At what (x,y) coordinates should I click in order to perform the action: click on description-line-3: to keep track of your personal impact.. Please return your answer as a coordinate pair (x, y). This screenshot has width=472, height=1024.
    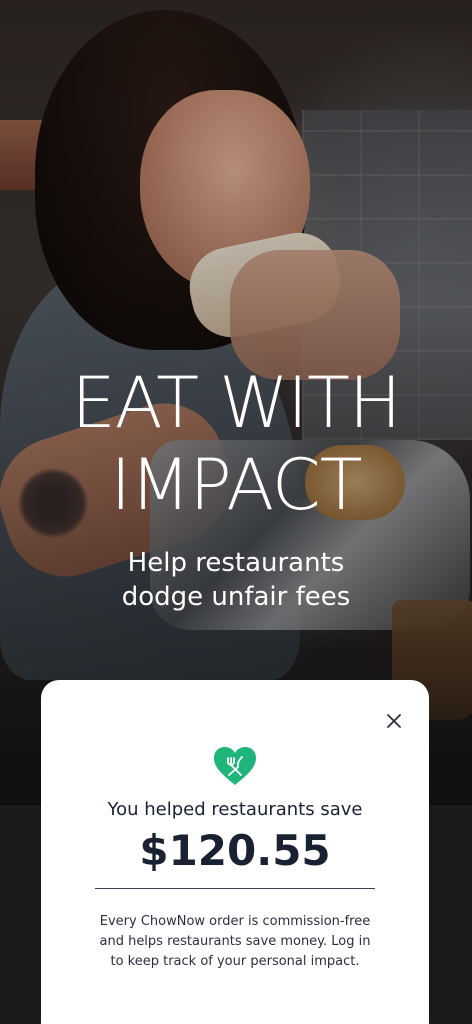
    Looking at the image, I should click on (235, 961).